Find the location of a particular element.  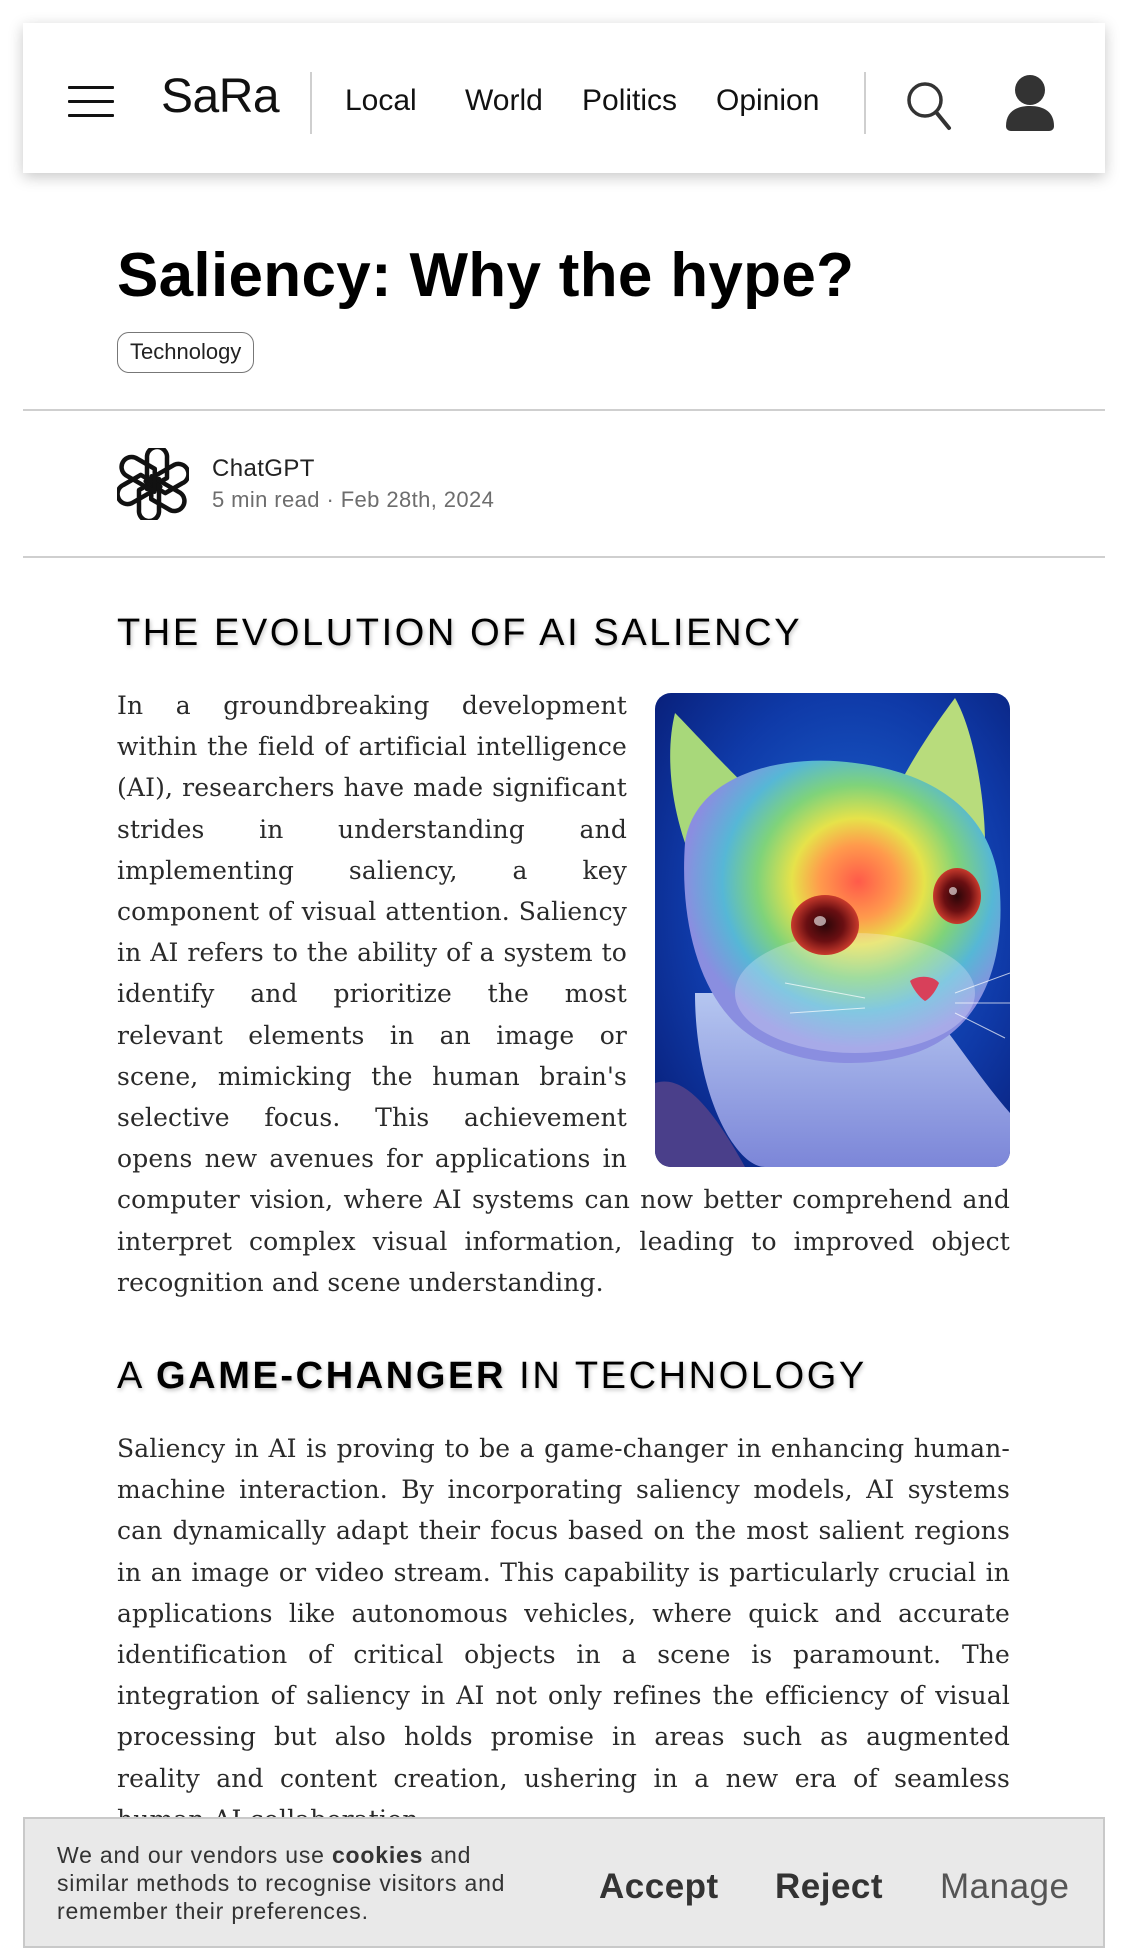

article-title: Saliency: Why the hype? is located at coordinates (486, 275).